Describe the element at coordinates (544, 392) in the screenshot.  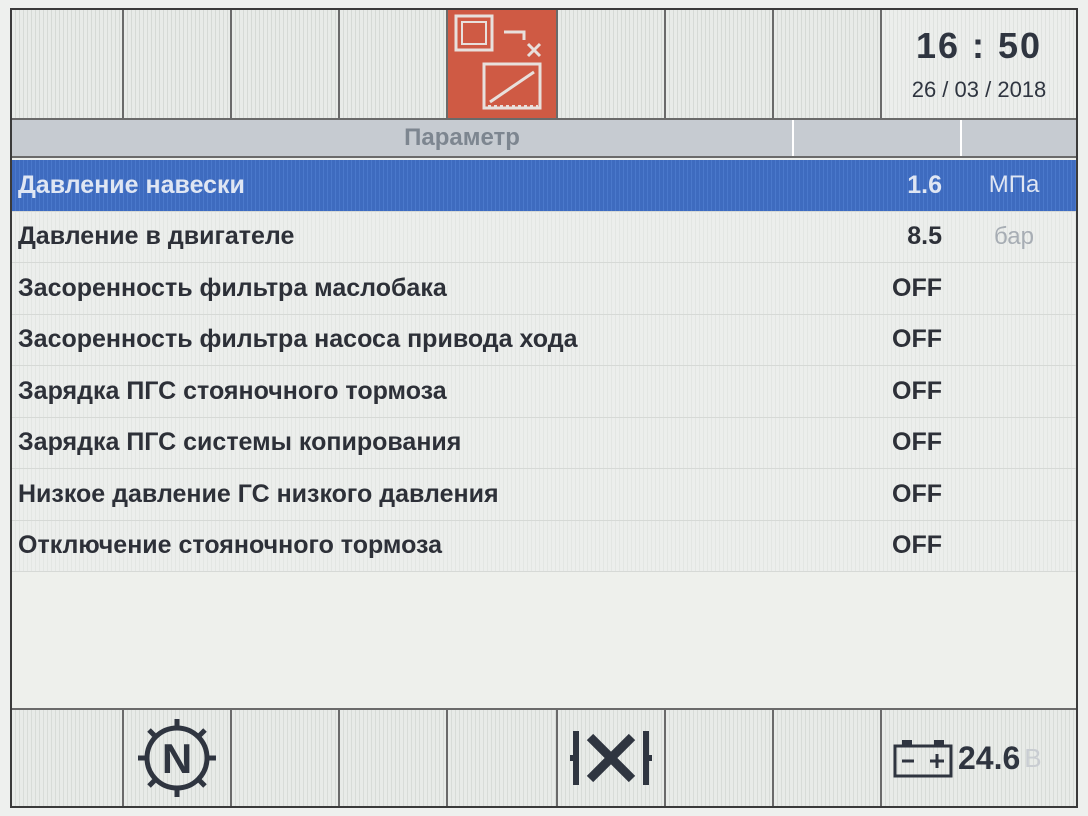
I see `parameter-row: Зарядка ПГС стояночного тормоза OFF` at that location.